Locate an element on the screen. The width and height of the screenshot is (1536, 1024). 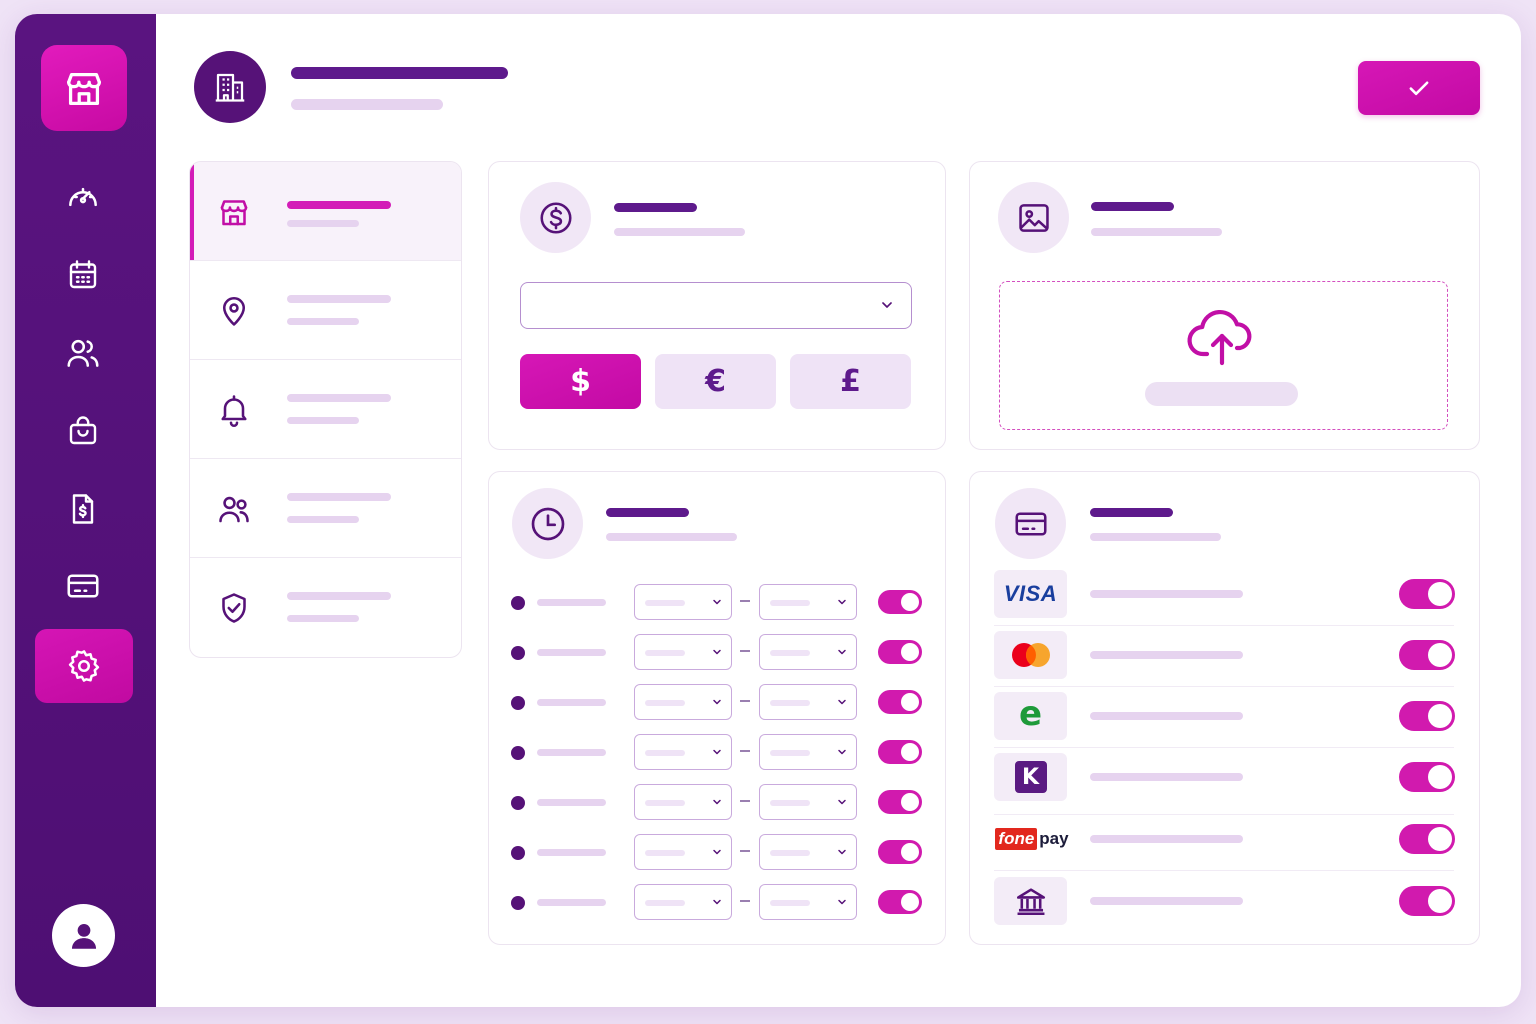
logo-dropzone is located at coordinates (1223, 355).